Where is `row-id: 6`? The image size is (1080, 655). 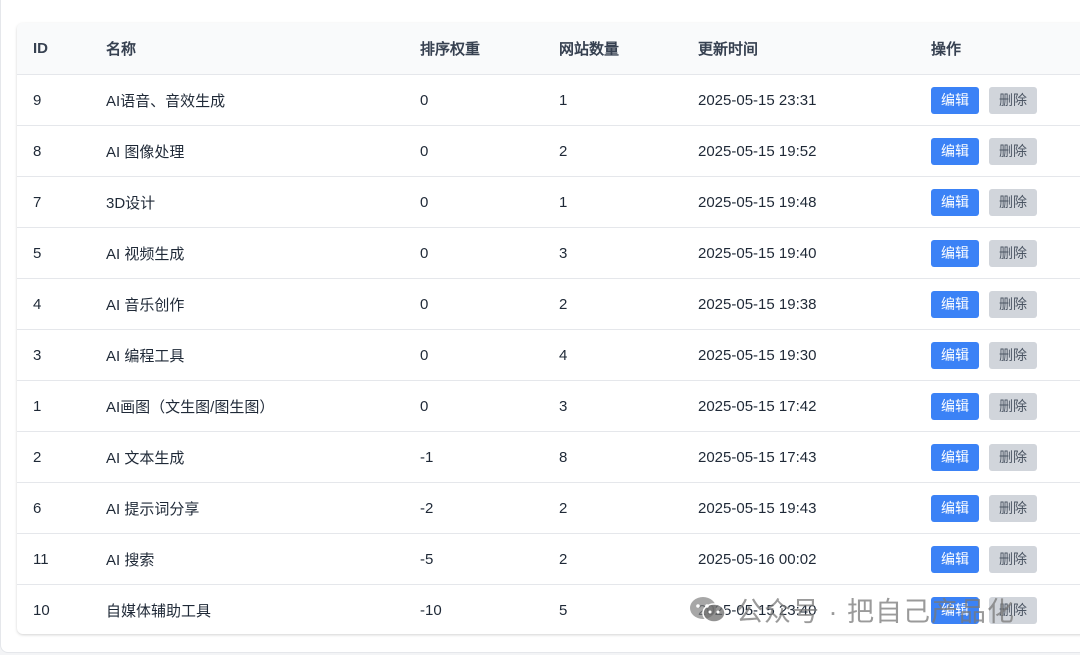
row-id: 6 is located at coordinates (37, 508).